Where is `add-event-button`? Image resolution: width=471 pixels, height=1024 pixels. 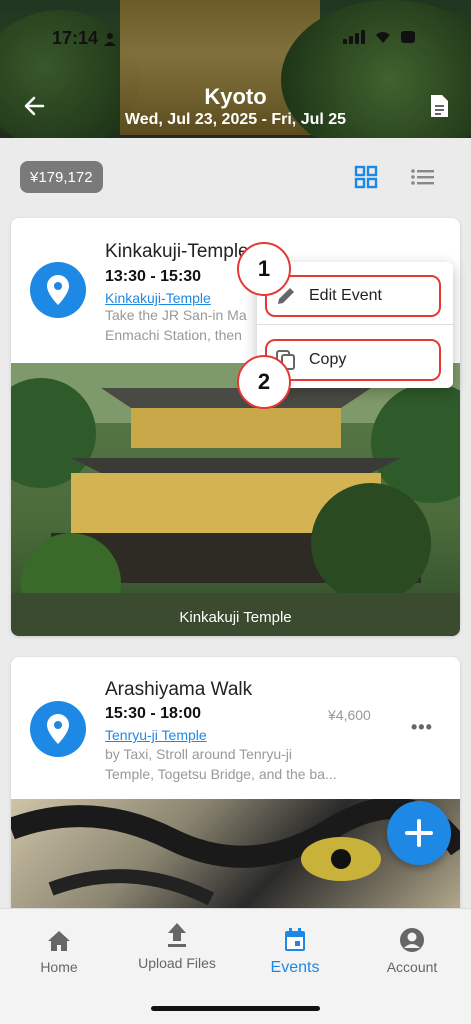
add-event-button is located at coordinates (419, 833).